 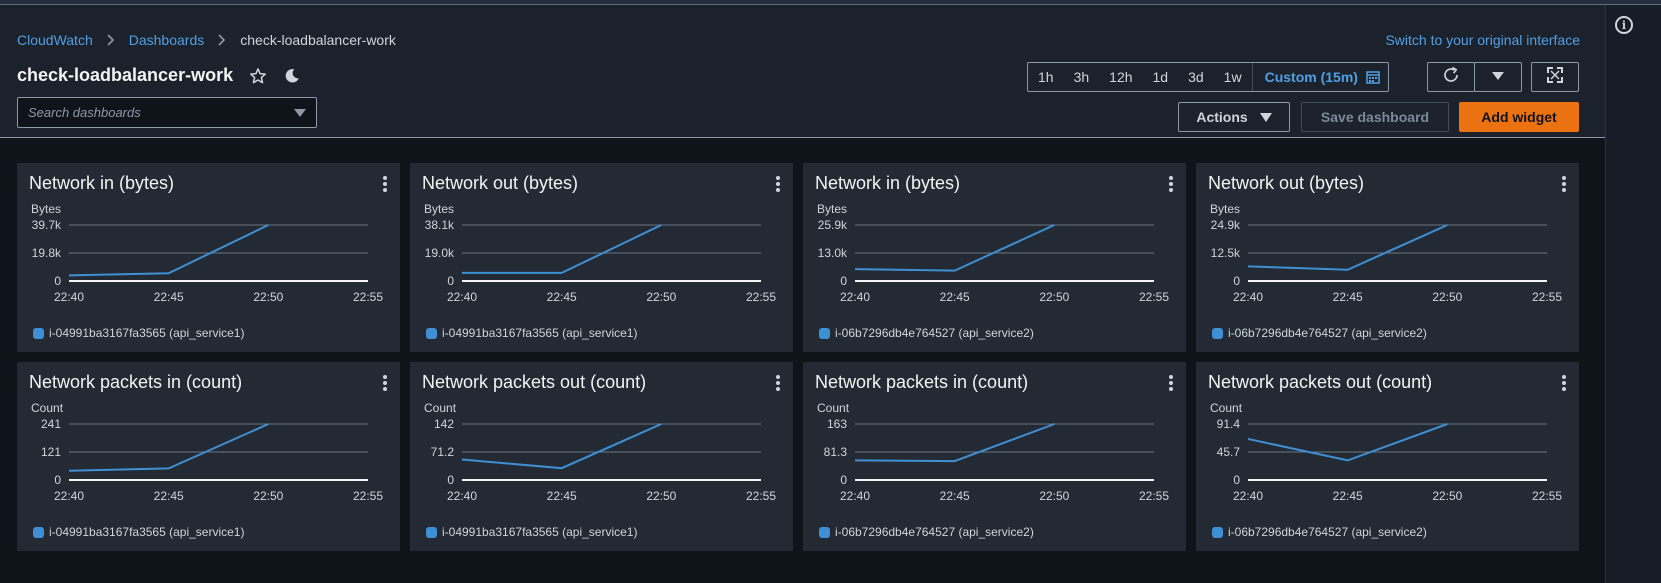 I want to click on line-chart: Bytes 0 12.5k 24.9k 22:40 22:45 22:50 22:55, so click(x=1386, y=253).